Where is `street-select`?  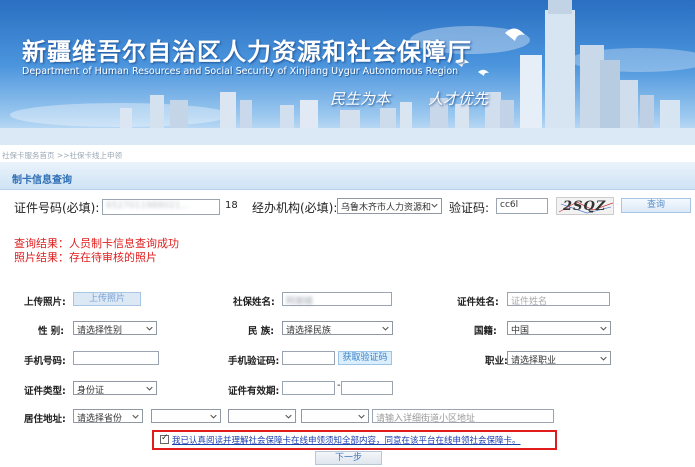 street-select is located at coordinates (335, 416).